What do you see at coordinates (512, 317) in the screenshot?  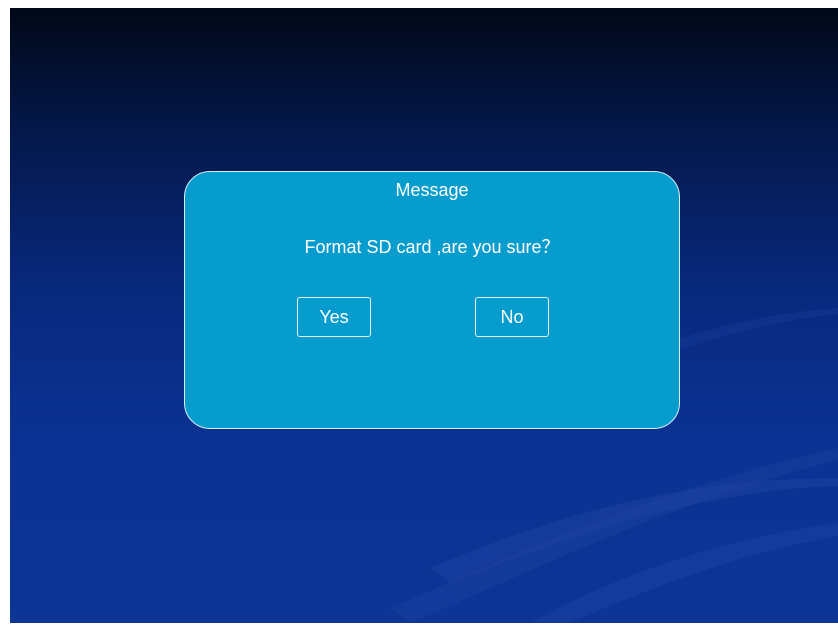 I see `no-button: No` at bounding box center [512, 317].